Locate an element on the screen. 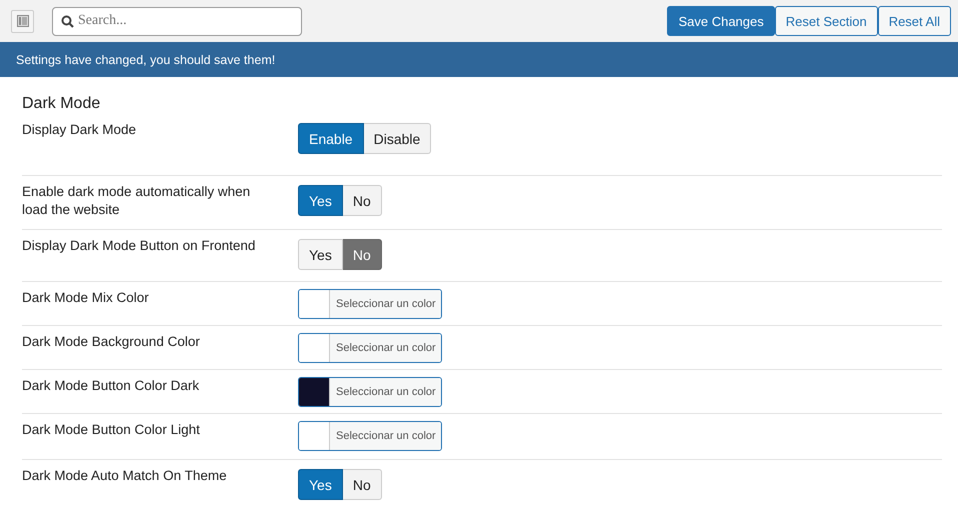  search-icon is located at coordinates (67, 21).